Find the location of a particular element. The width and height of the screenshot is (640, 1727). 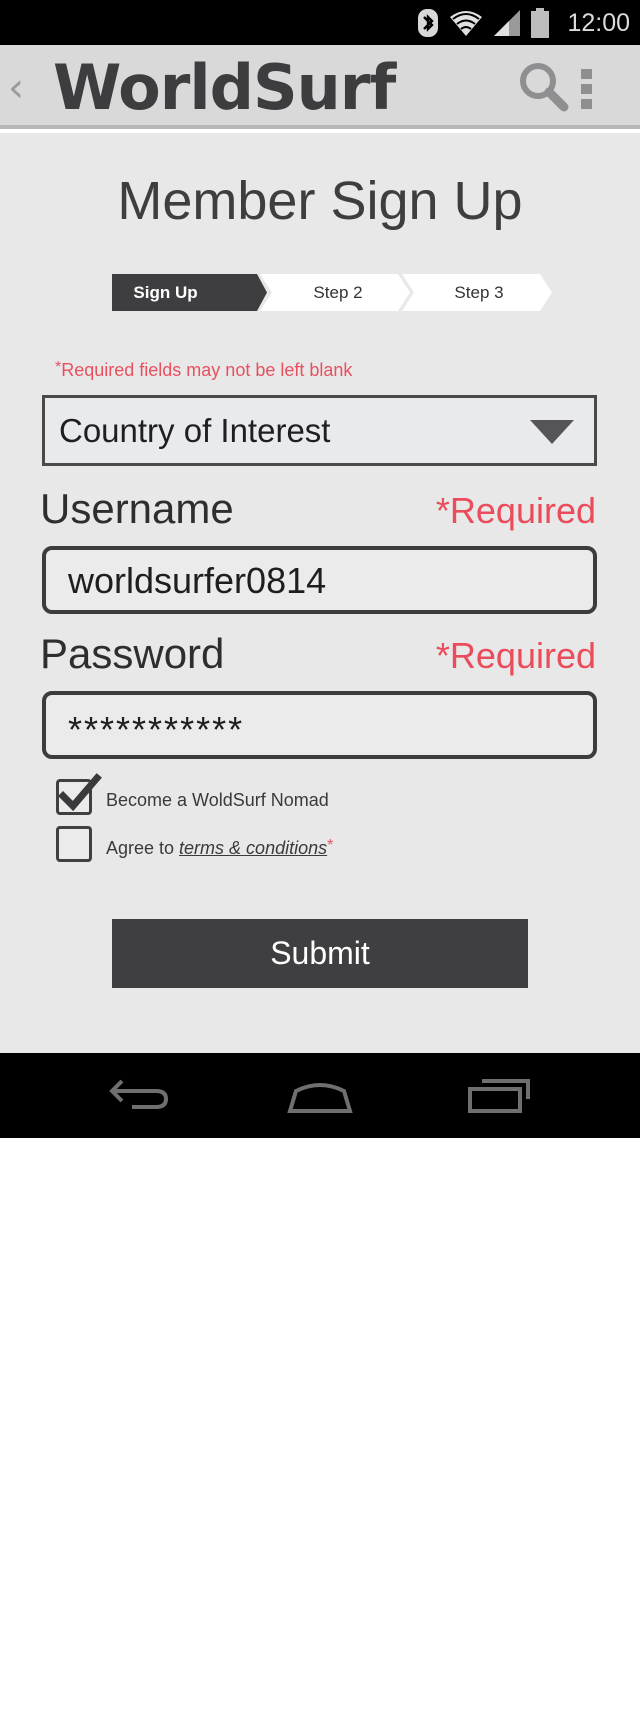

step-label: Step 3 is located at coordinates (479, 292).